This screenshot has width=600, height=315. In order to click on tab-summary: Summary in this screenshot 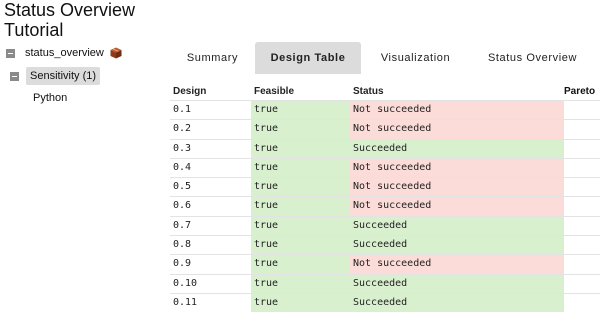, I will do `click(212, 58)`.